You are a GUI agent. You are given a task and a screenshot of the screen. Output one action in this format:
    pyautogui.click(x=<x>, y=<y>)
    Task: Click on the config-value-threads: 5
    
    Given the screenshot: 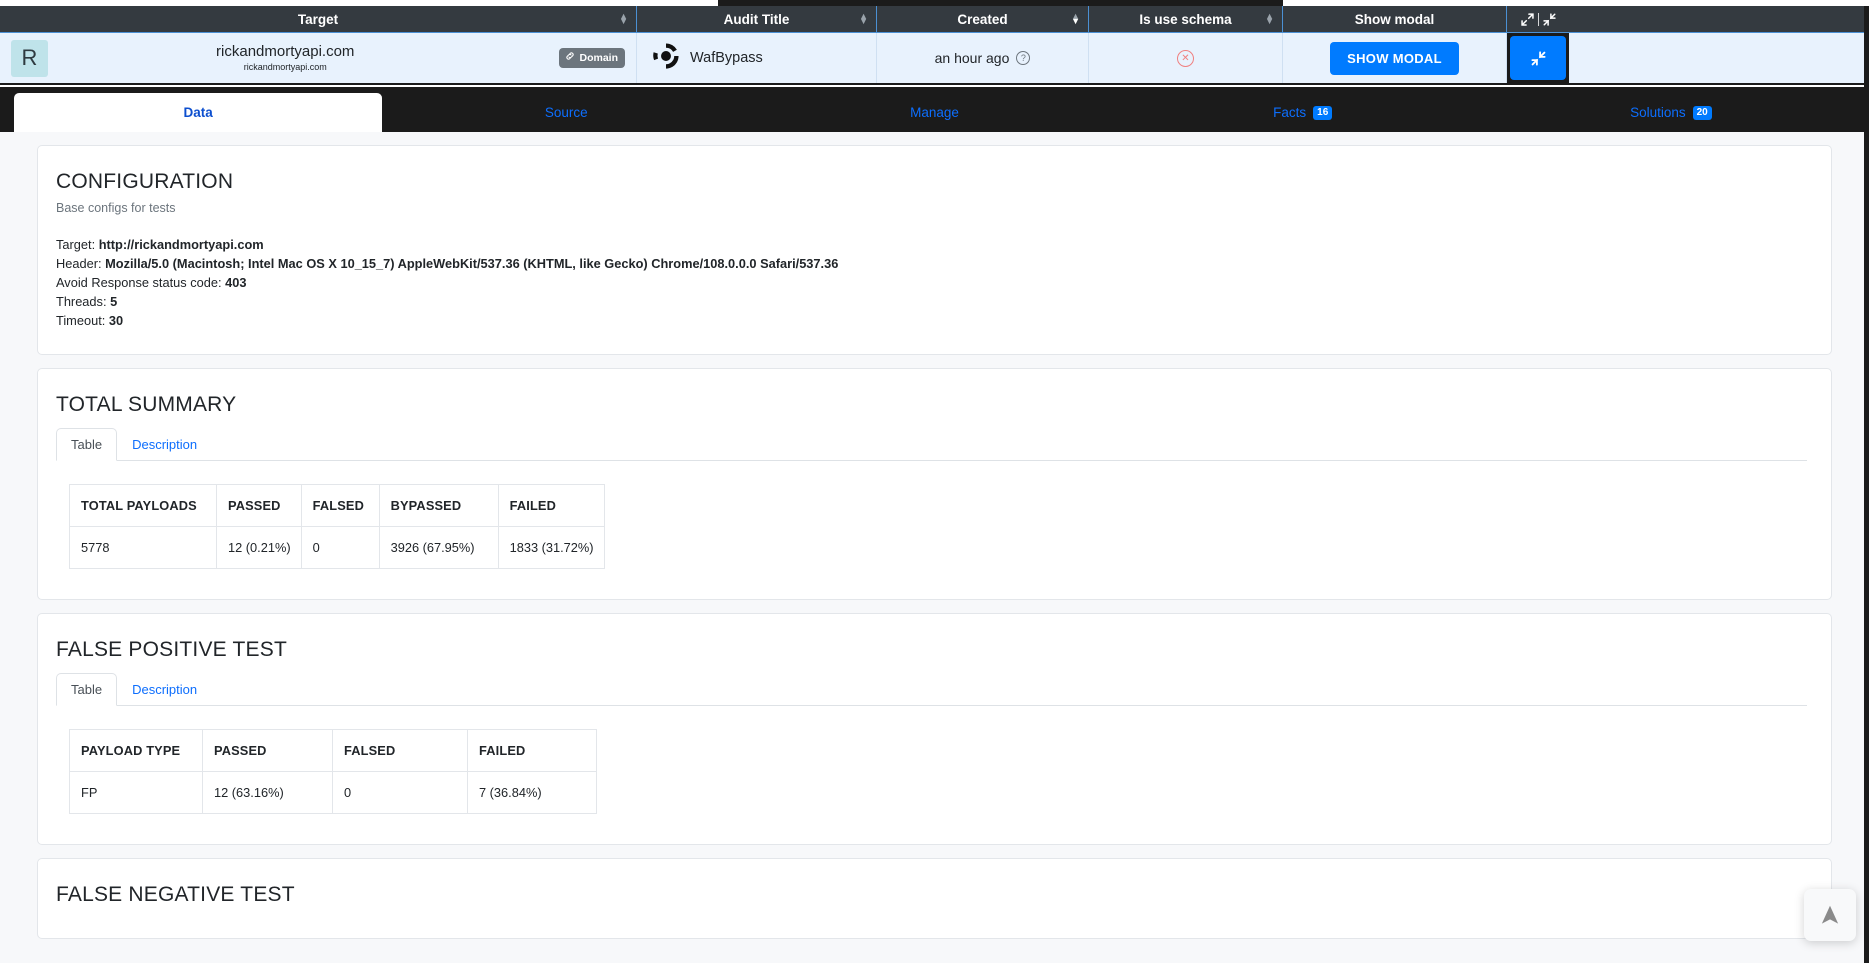 What is the action you would take?
    pyautogui.click(x=114, y=301)
    